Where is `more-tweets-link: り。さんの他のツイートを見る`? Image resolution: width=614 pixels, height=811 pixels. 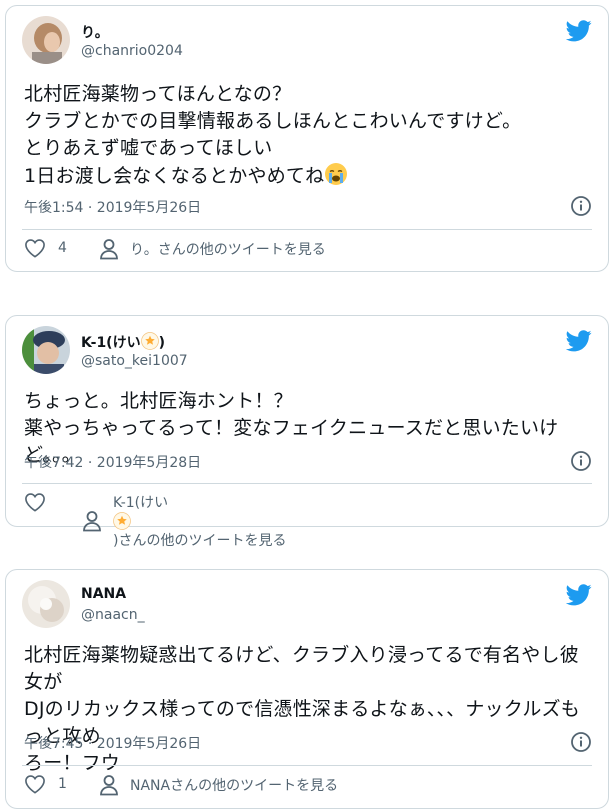 more-tweets-link: り。さんの他のツイートを見る is located at coordinates (212, 249).